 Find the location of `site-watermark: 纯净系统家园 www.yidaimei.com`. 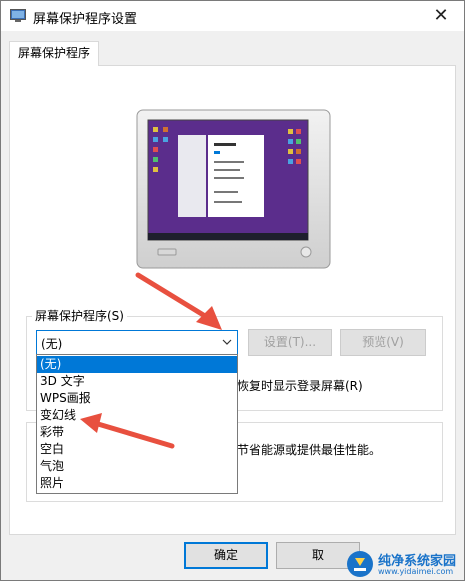

site-watermark: 纯净系统家园 www.yidaimei.com is located at coordinates (402, 564).